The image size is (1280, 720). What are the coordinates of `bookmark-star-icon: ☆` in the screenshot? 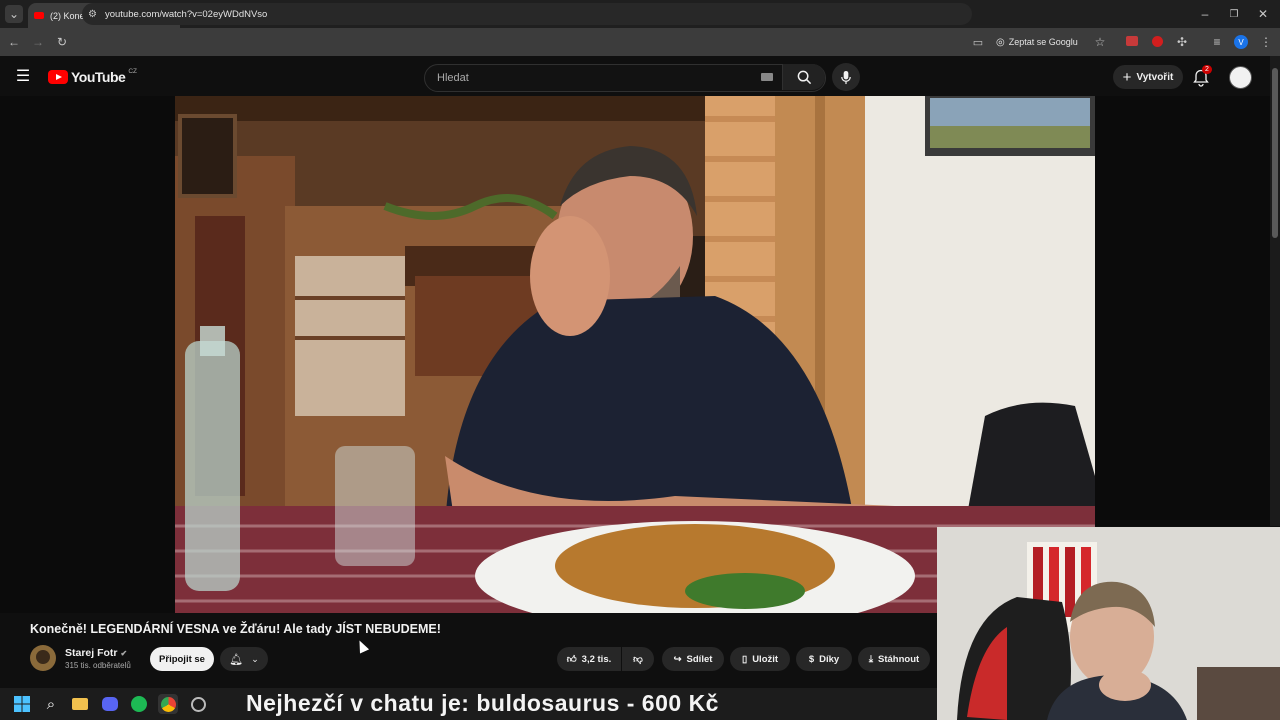 It's located at (1100, 42).